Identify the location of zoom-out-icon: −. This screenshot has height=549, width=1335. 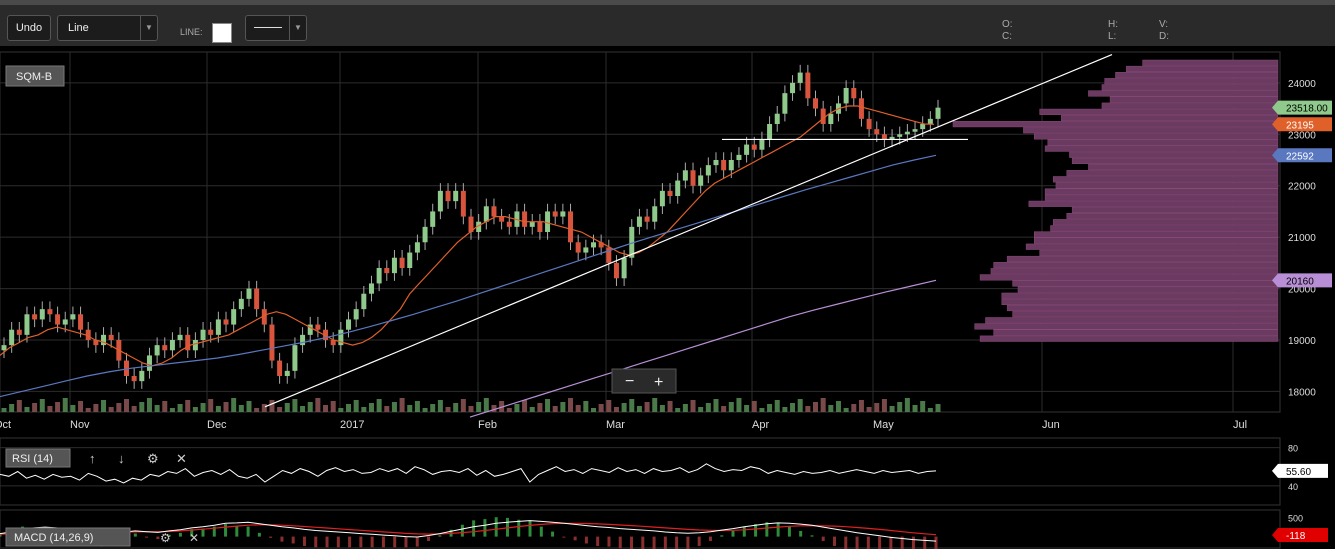
(629, 381).